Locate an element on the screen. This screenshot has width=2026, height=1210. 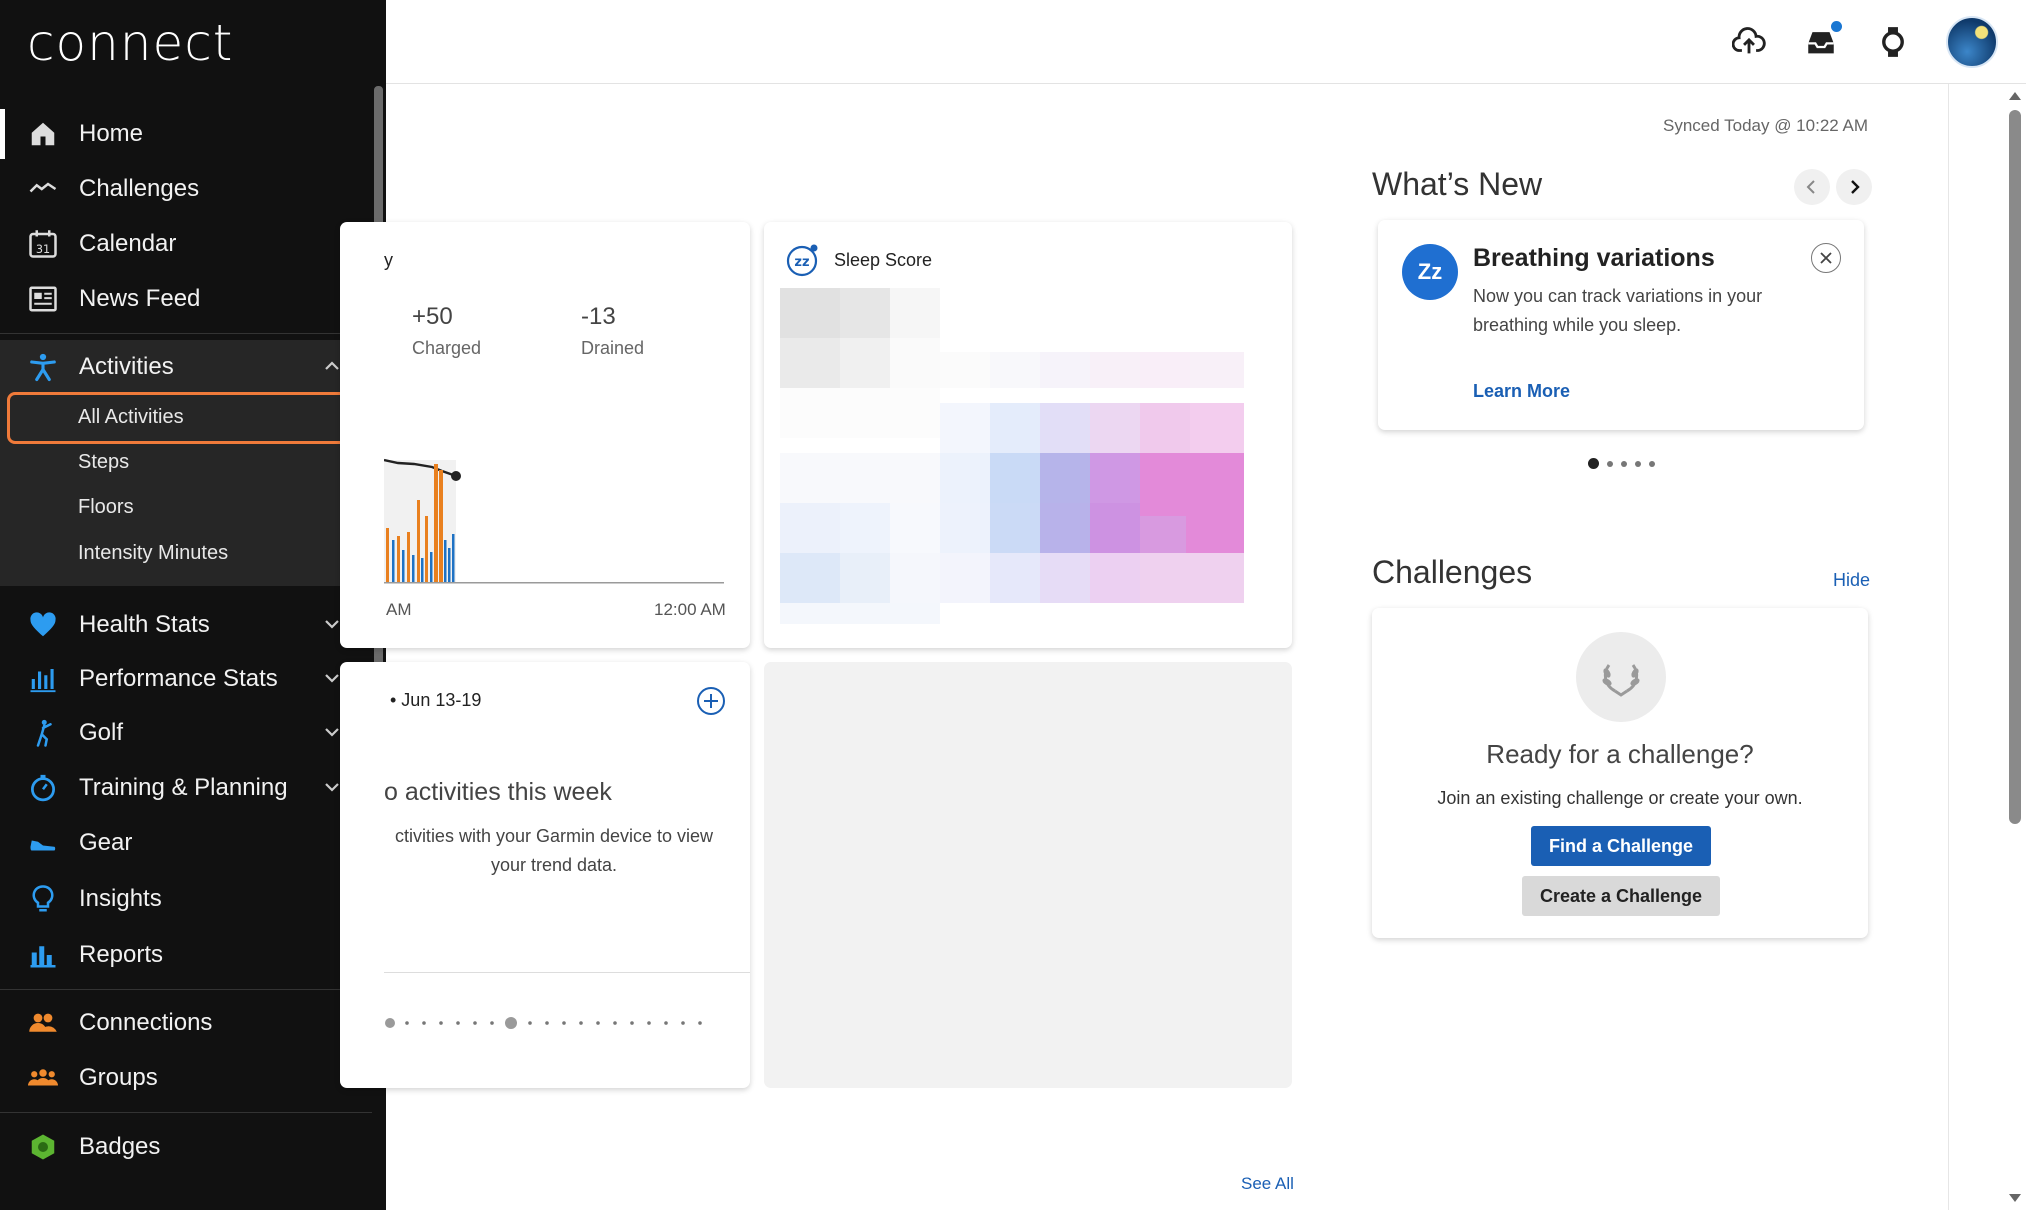
shoe-icon is located at coordinates (43, 843).